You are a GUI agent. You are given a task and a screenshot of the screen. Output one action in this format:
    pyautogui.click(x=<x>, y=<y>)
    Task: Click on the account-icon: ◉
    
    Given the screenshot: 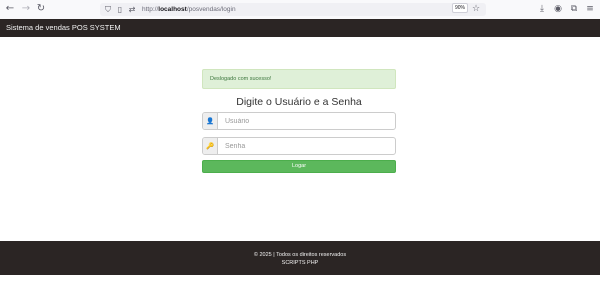 What is the action you would take?
    pyautogui.click(x=558, y=9)
    